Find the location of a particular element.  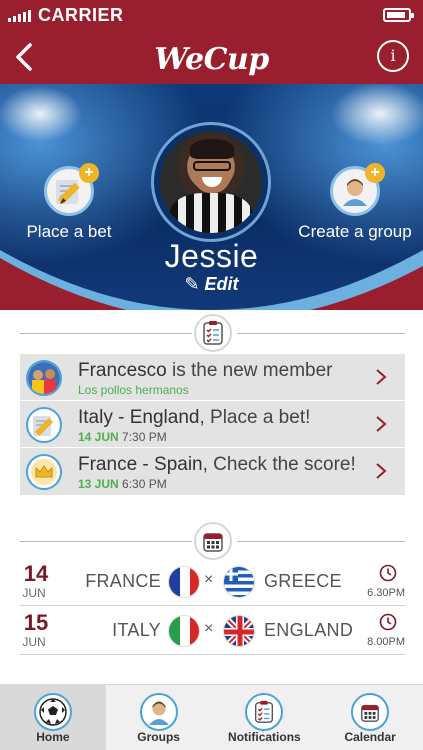

signal-icon is located at coordinates (19, 16).